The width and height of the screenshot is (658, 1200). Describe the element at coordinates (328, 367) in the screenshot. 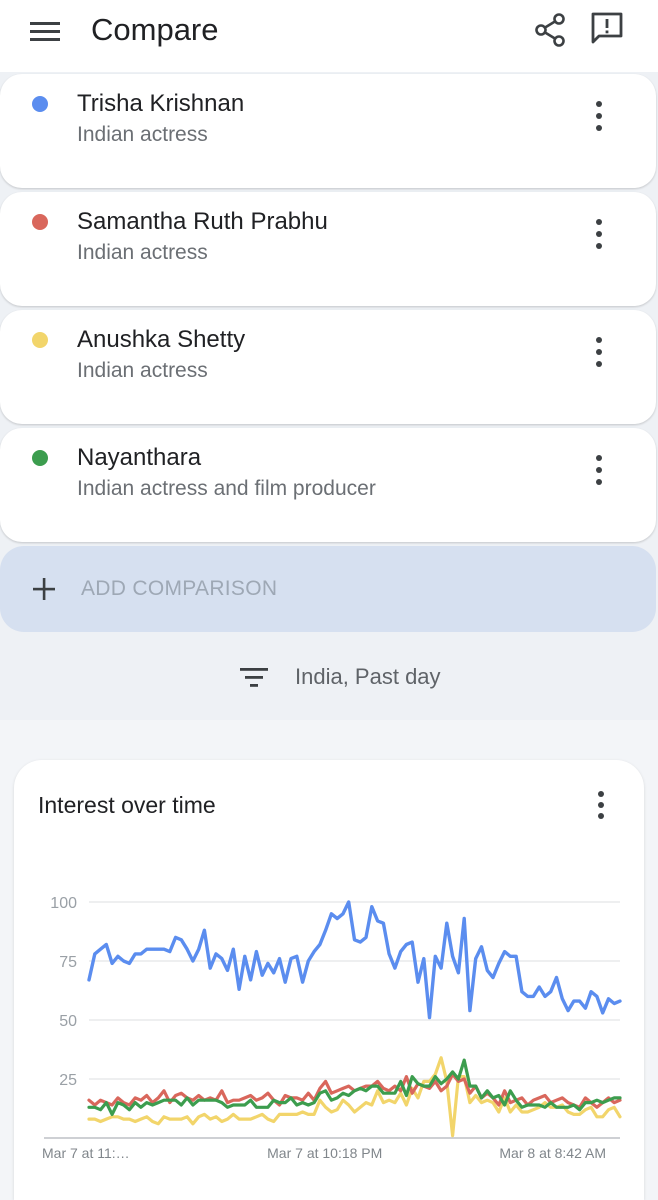

I see `term-card-anushka-shetty: Anushka Shetty Indian actress` at that location.